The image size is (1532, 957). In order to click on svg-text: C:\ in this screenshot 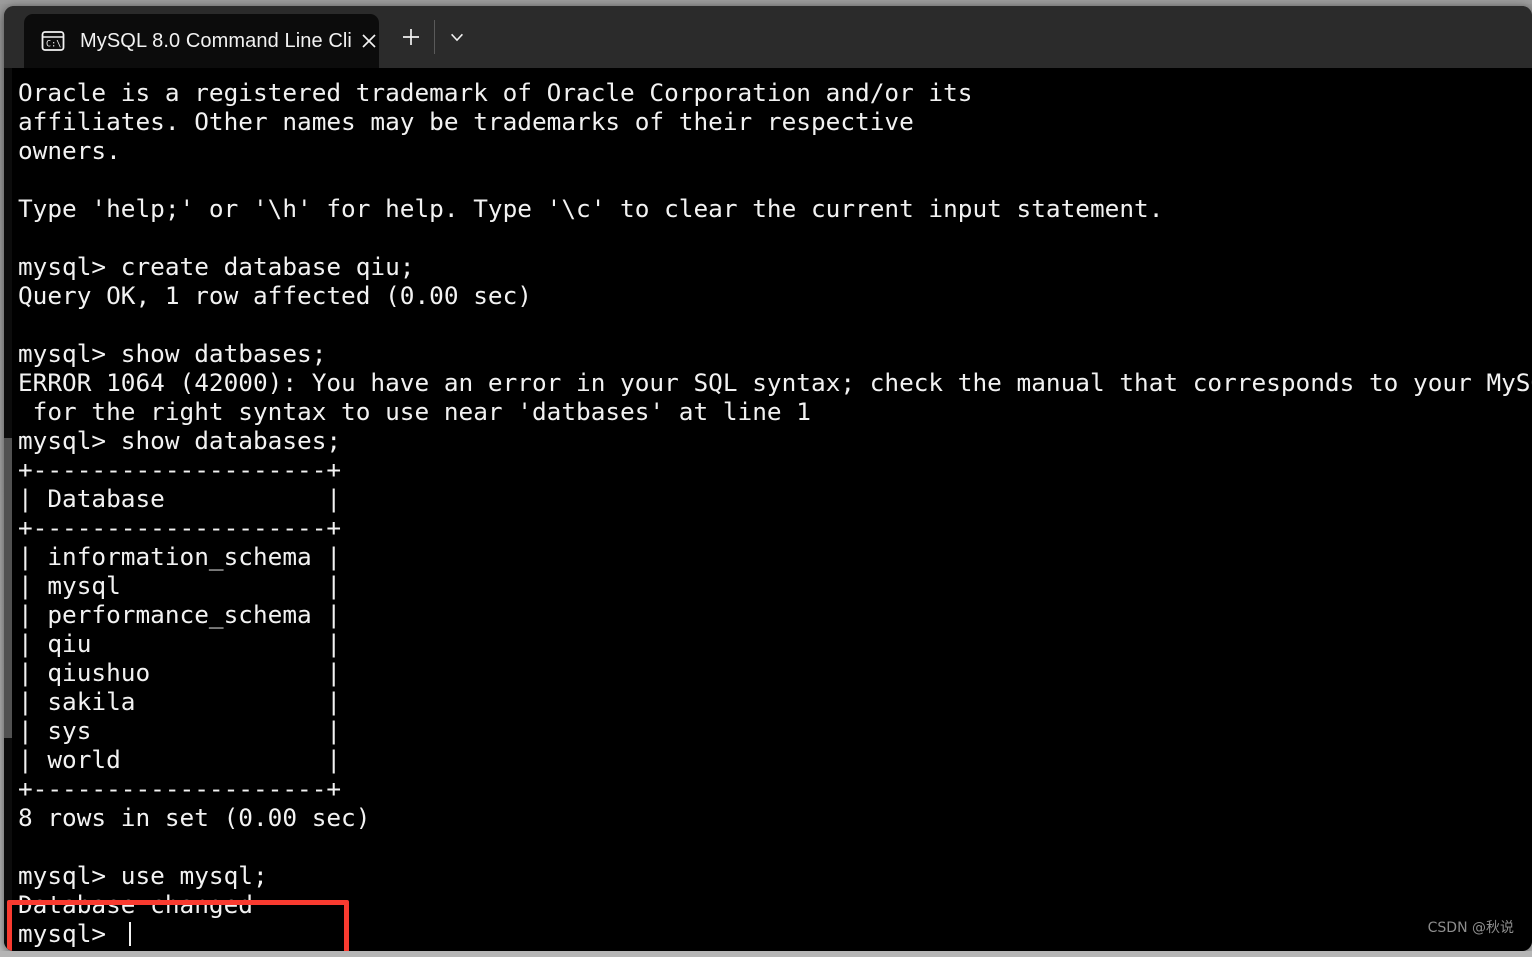, I will do `click(53, 45)`.